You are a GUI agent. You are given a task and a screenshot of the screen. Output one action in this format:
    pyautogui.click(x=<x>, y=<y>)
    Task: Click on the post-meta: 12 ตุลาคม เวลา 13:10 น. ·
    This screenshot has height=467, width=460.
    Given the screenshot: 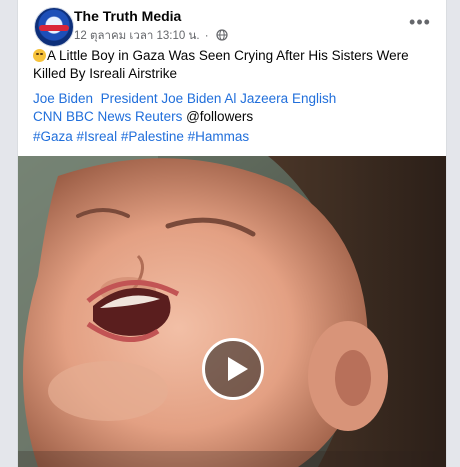 What is the action you would take?
    pyautogui.click(x=151, y=36)
    